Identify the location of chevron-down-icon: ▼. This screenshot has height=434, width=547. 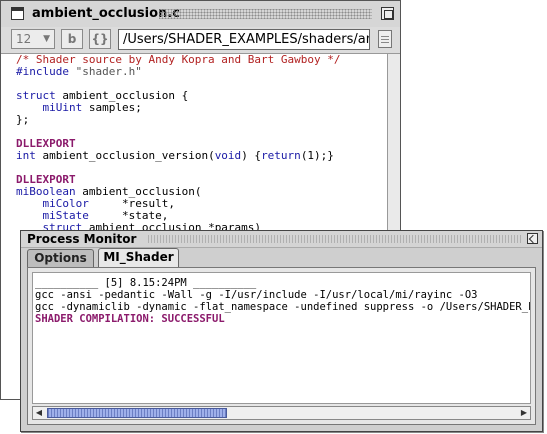
(46, 39).